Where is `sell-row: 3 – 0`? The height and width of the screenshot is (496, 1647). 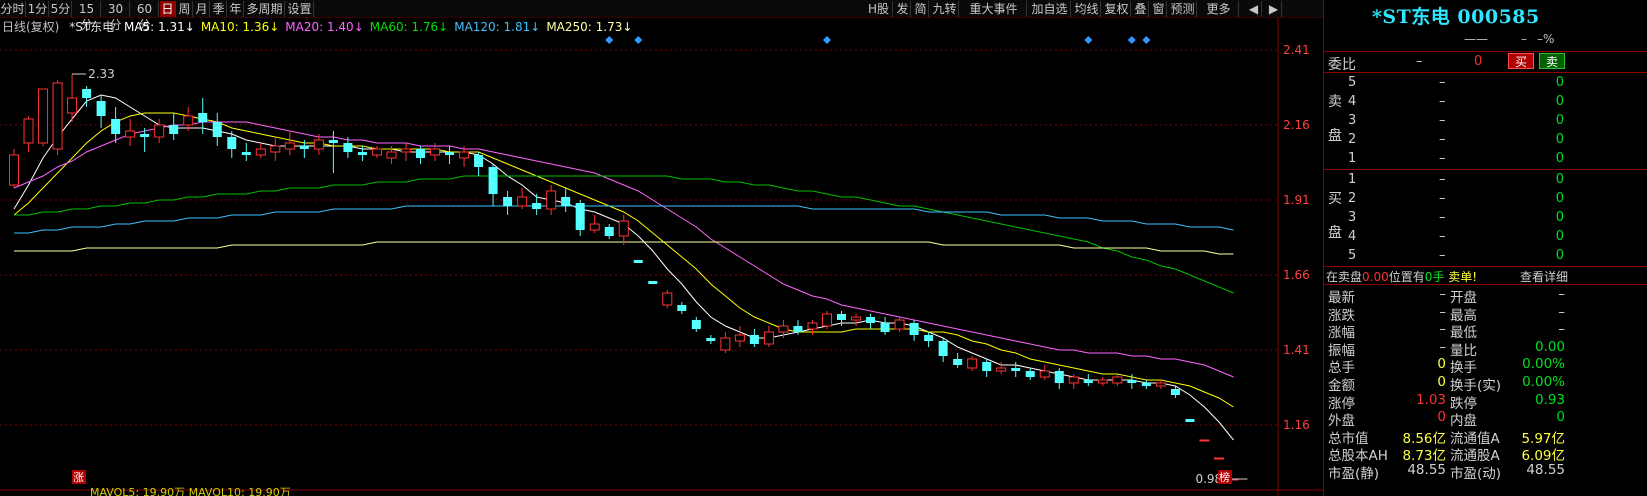
sell-row: 3 – 0 is located at coordinates (1485, 122).